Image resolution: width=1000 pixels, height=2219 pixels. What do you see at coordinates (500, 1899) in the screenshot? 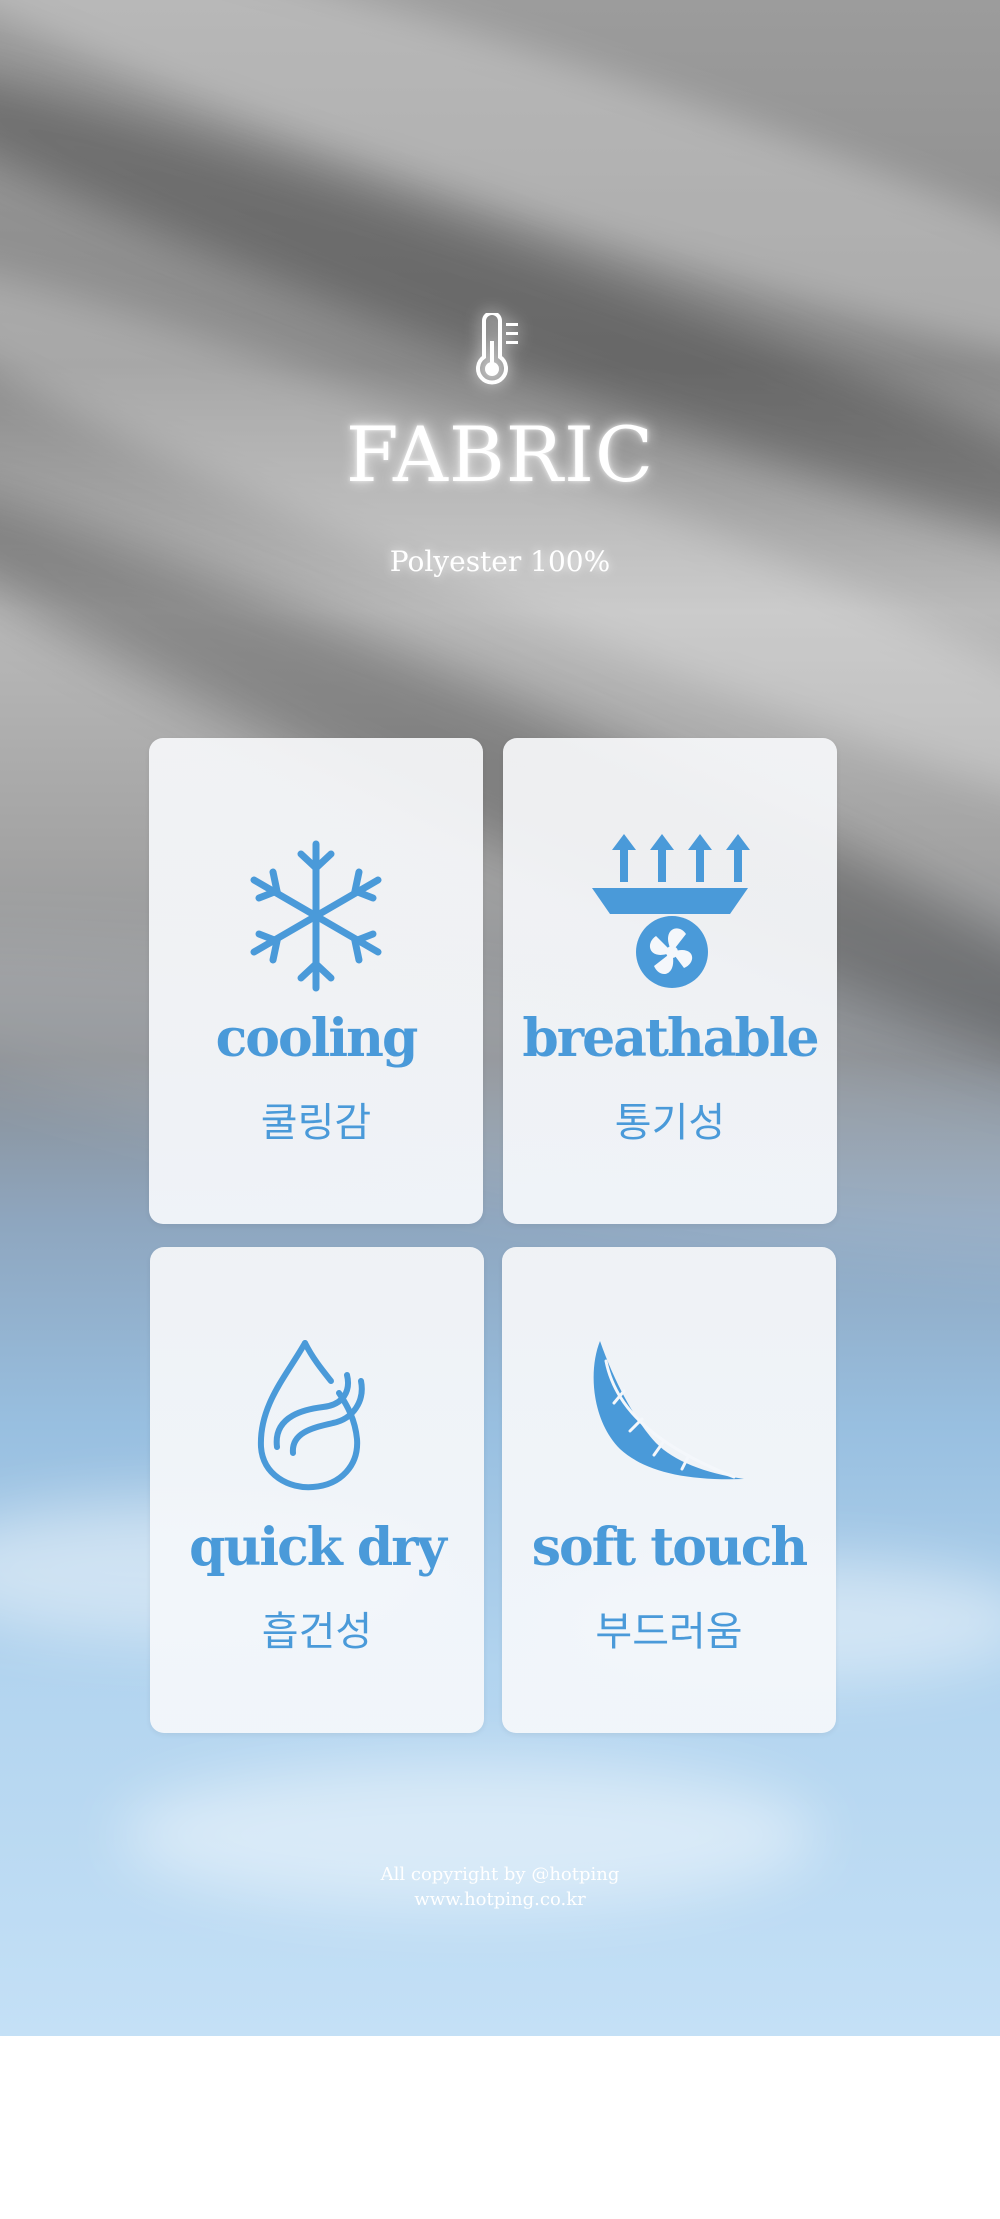
I see `website-url: www.hotping.co.kr` at bounding box center [500, 1899].